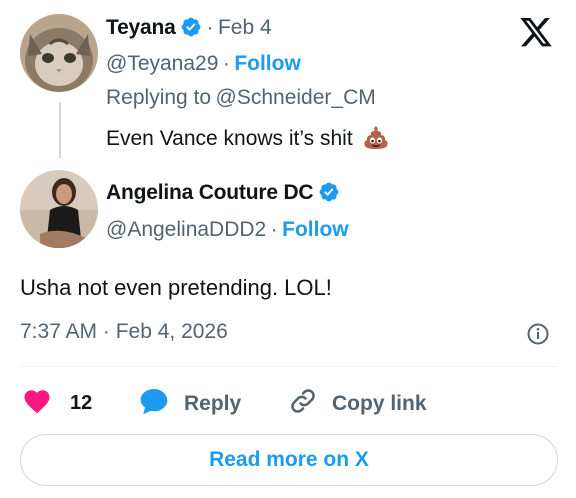 The width and height of the screenshot is (576, 498). I want to click on parent-tweet-text: Even Vance knows it’s shit, so click(229, 138).